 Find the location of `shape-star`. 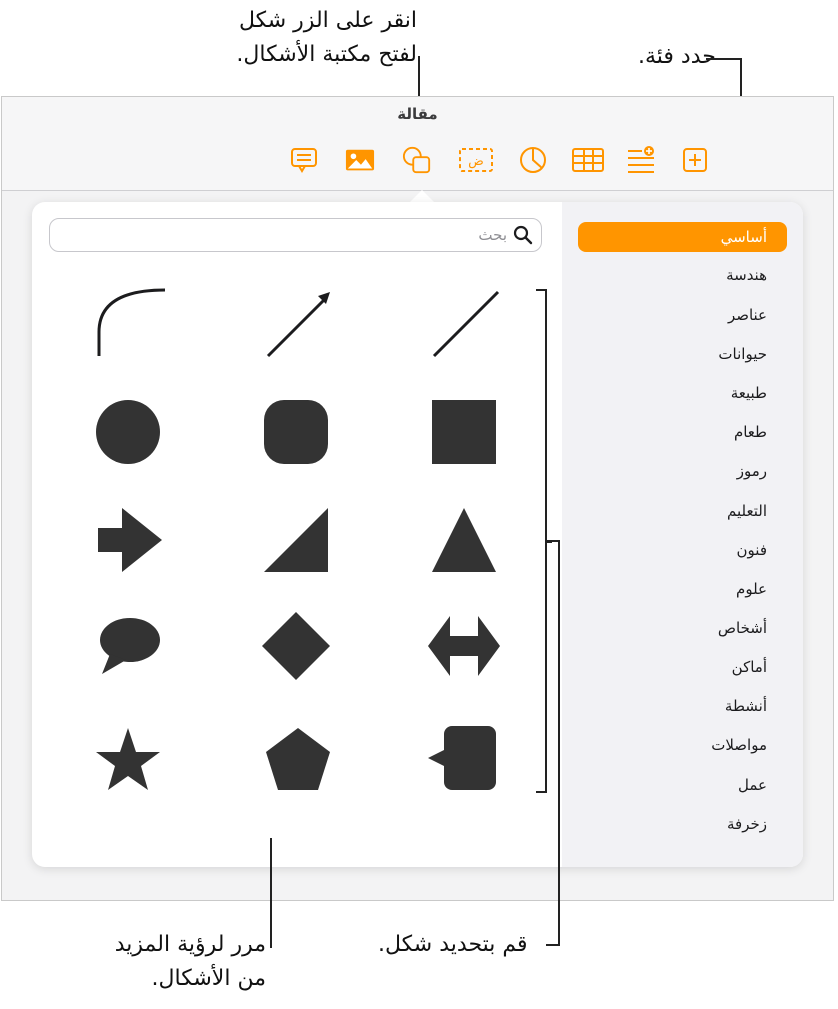

shape-star is located at coordinates (128, 760).